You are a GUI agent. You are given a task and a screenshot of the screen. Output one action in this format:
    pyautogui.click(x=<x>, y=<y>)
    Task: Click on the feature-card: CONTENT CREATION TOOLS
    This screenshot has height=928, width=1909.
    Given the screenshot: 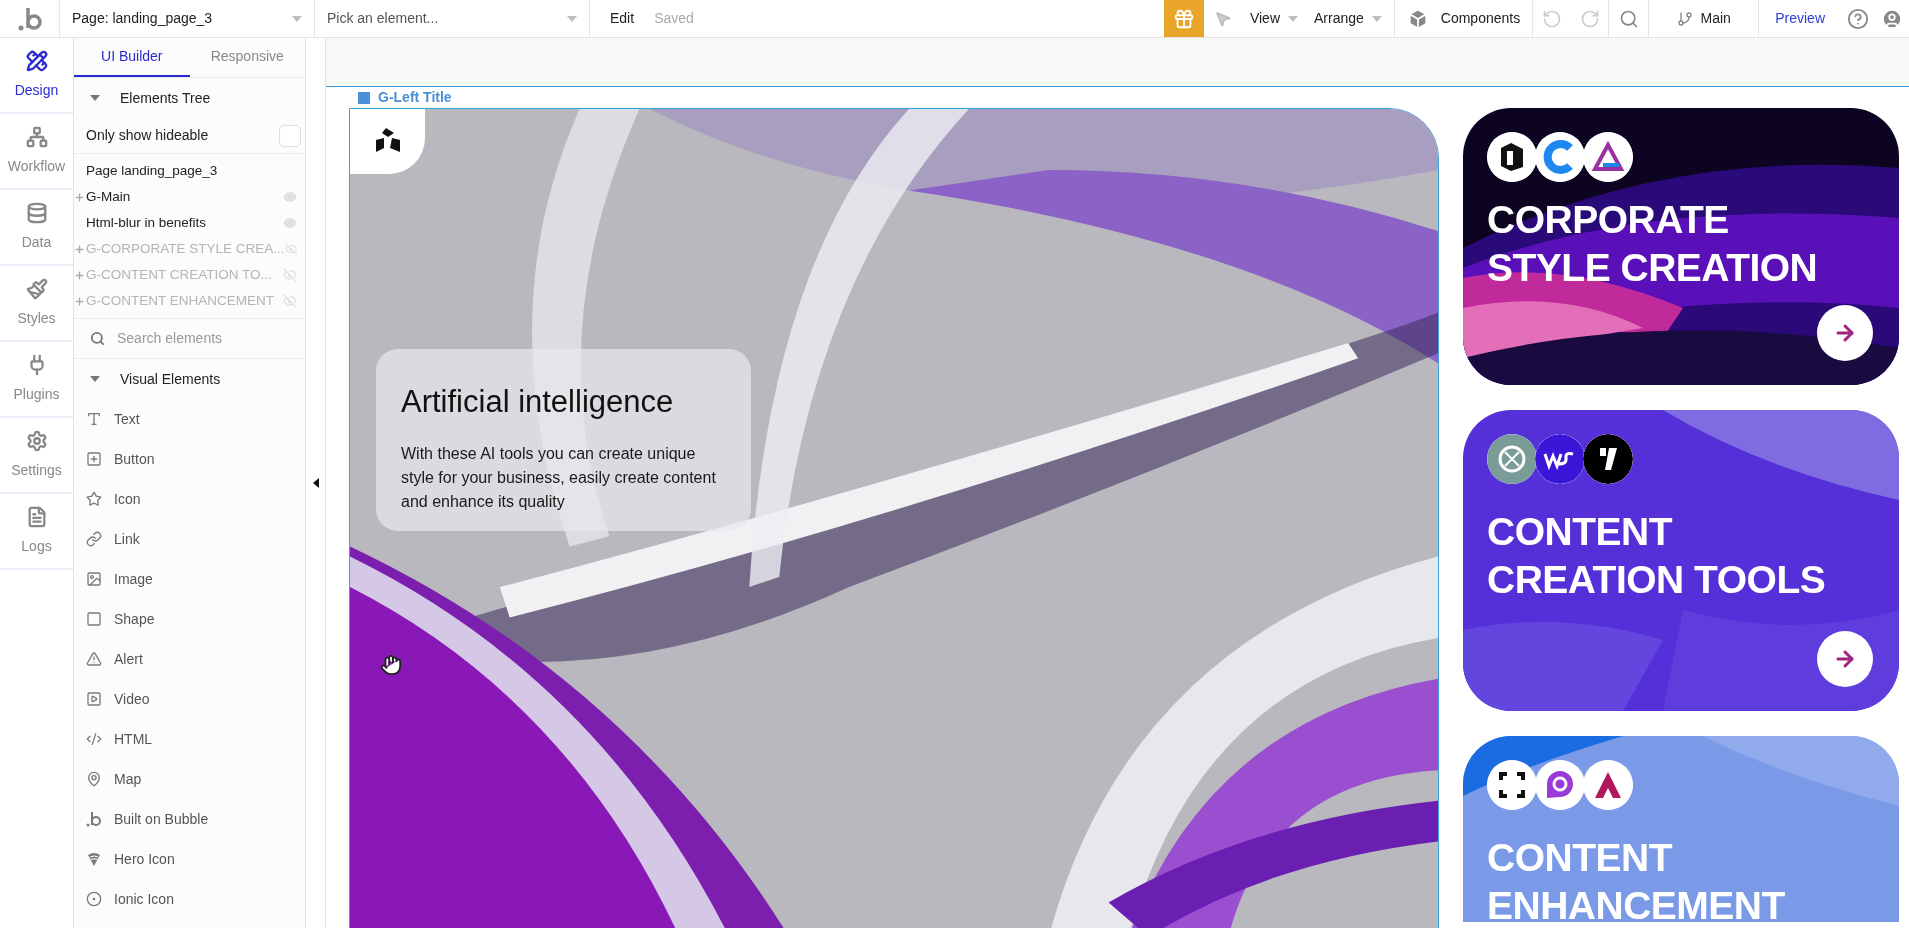 What is the action you would take?
    pyautogui.click(x=1681, y=560)
    